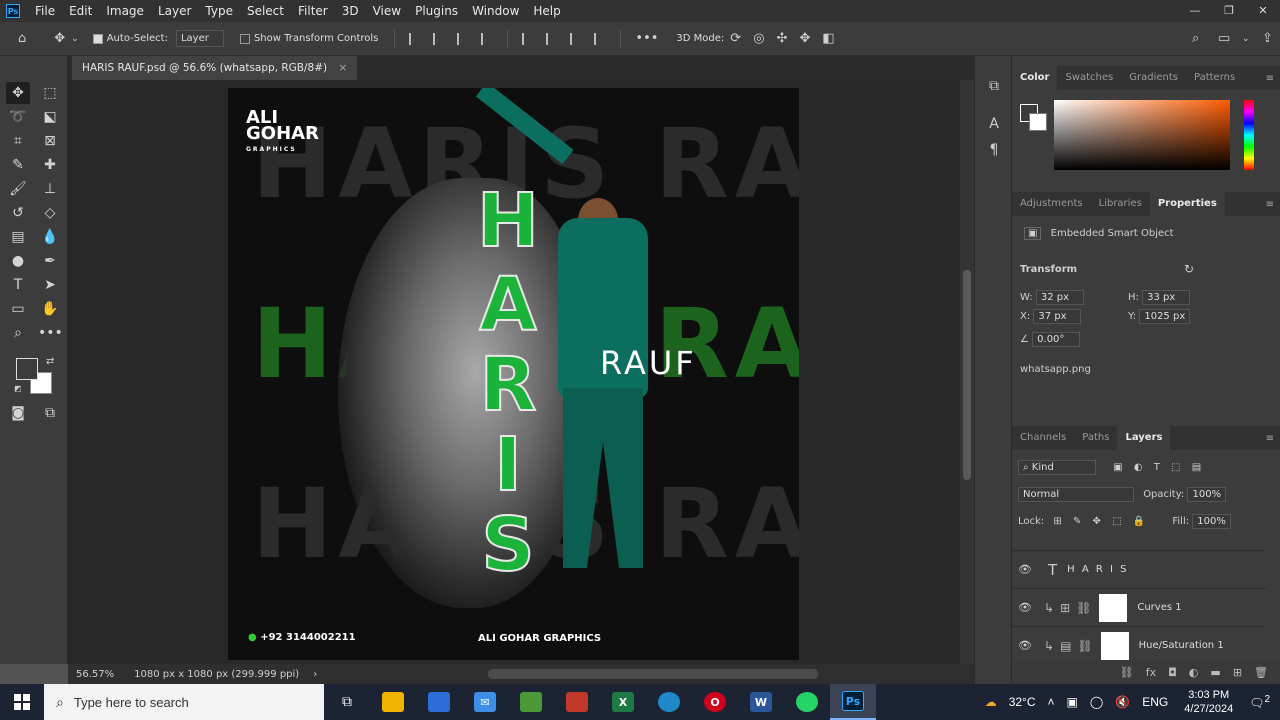  Describe the element at coordinates (991, 702) in the screenshot. I see `weather-icon: ☁` at that location.